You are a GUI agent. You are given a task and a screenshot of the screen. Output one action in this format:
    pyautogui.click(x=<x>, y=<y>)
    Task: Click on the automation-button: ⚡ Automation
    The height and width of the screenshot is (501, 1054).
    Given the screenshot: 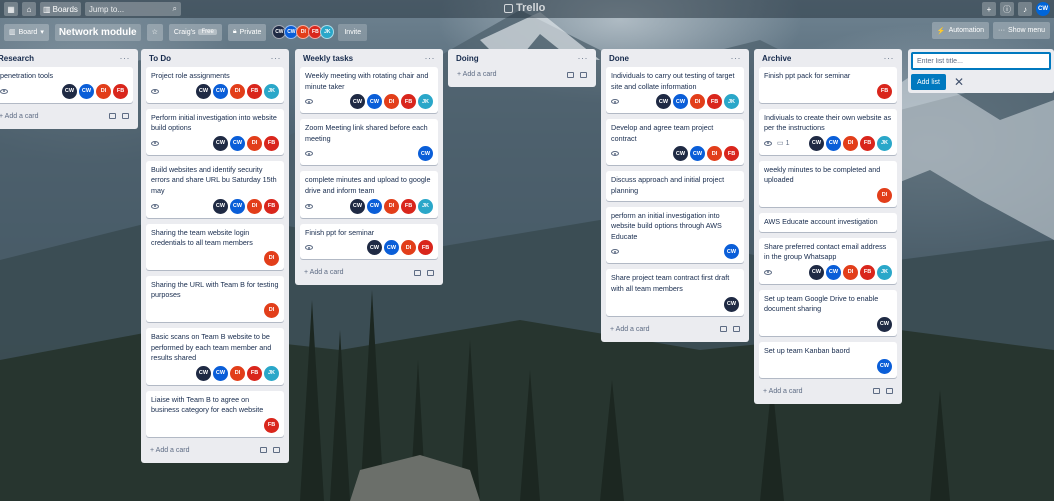 What is the action you would take?
    pyautogui.click(x=960, y=30)
    